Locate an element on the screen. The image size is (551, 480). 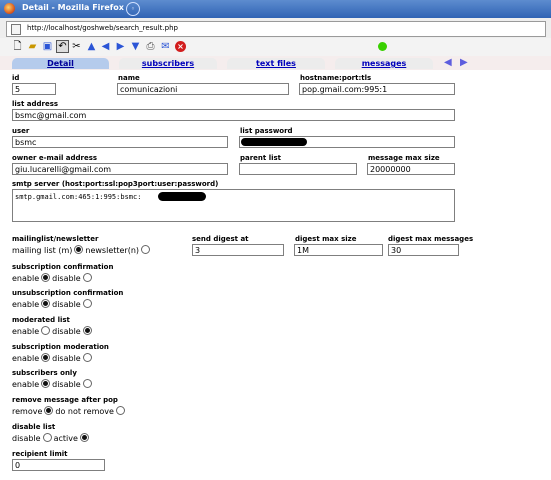
down-arrow-icon: ▼ is located at coordinates (135, 46).